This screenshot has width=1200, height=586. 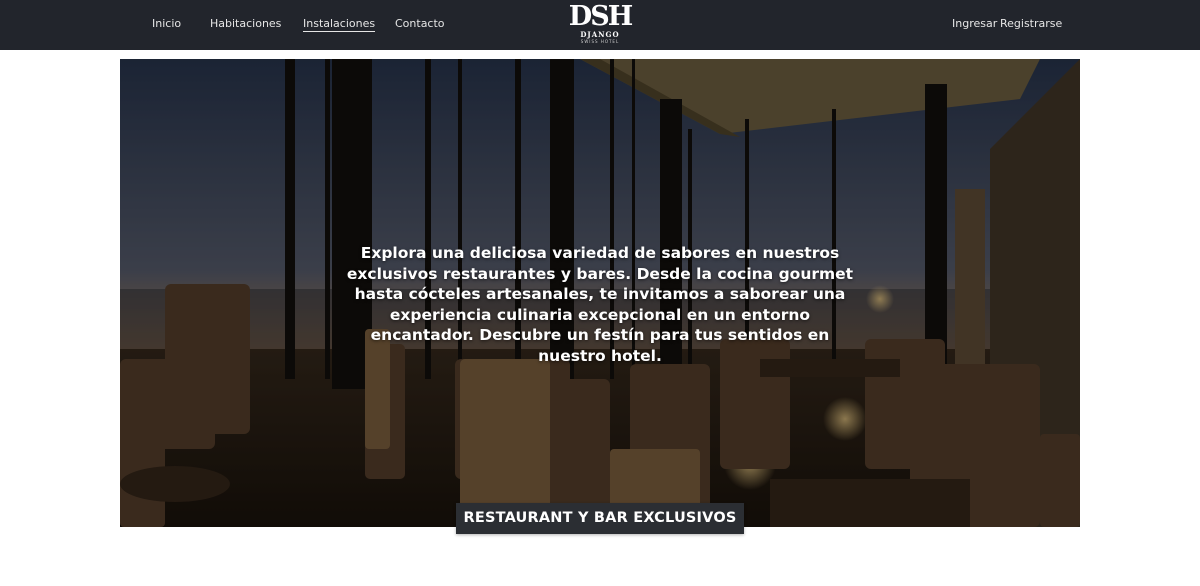 What do you see at coordinates (600, 34) in the screenshot?
I see `logo-name: DJANGO` at bounding box center [600, 34].